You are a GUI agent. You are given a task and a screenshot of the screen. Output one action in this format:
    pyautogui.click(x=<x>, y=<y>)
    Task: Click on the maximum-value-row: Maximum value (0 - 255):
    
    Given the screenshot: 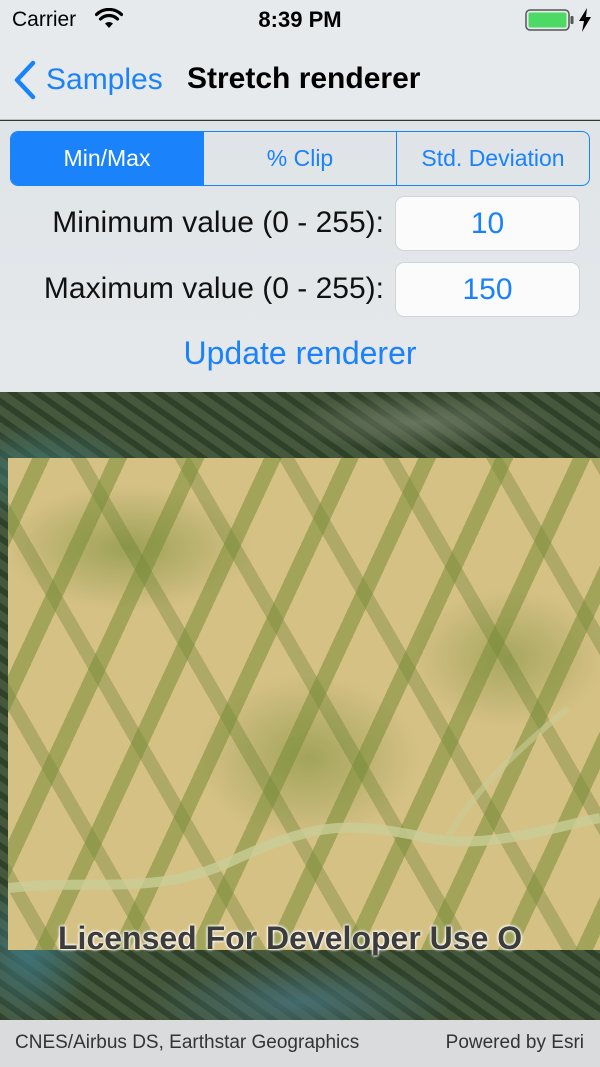 What is the action you would take?
    pyautogui.click(x=300, y=290)
    